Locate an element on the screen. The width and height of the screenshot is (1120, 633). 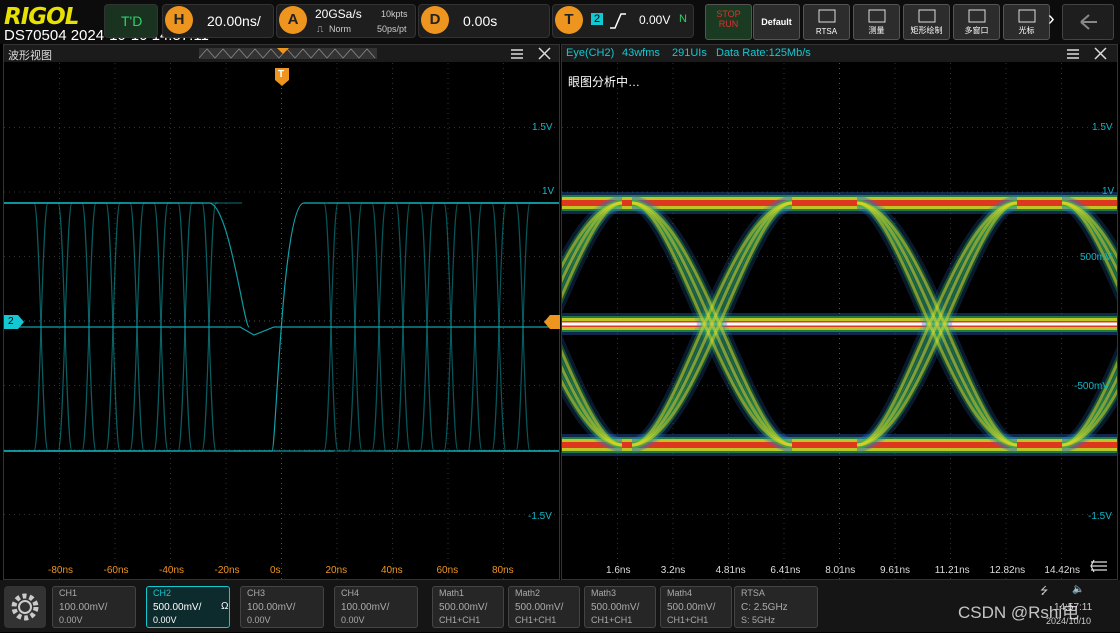
multiwindow-icon is located at coordinates (977, 16).